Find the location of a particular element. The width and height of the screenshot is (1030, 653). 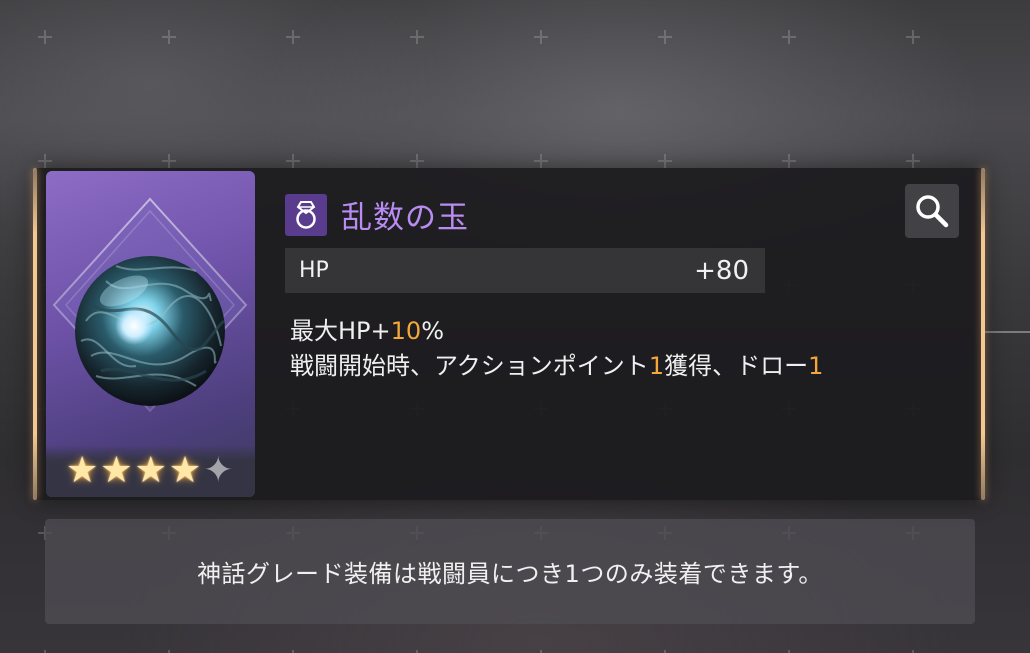

notice-text: 神話グレード装備は戦闘員につき1つのみ装着できます。 is located at coordinates (510, 574).